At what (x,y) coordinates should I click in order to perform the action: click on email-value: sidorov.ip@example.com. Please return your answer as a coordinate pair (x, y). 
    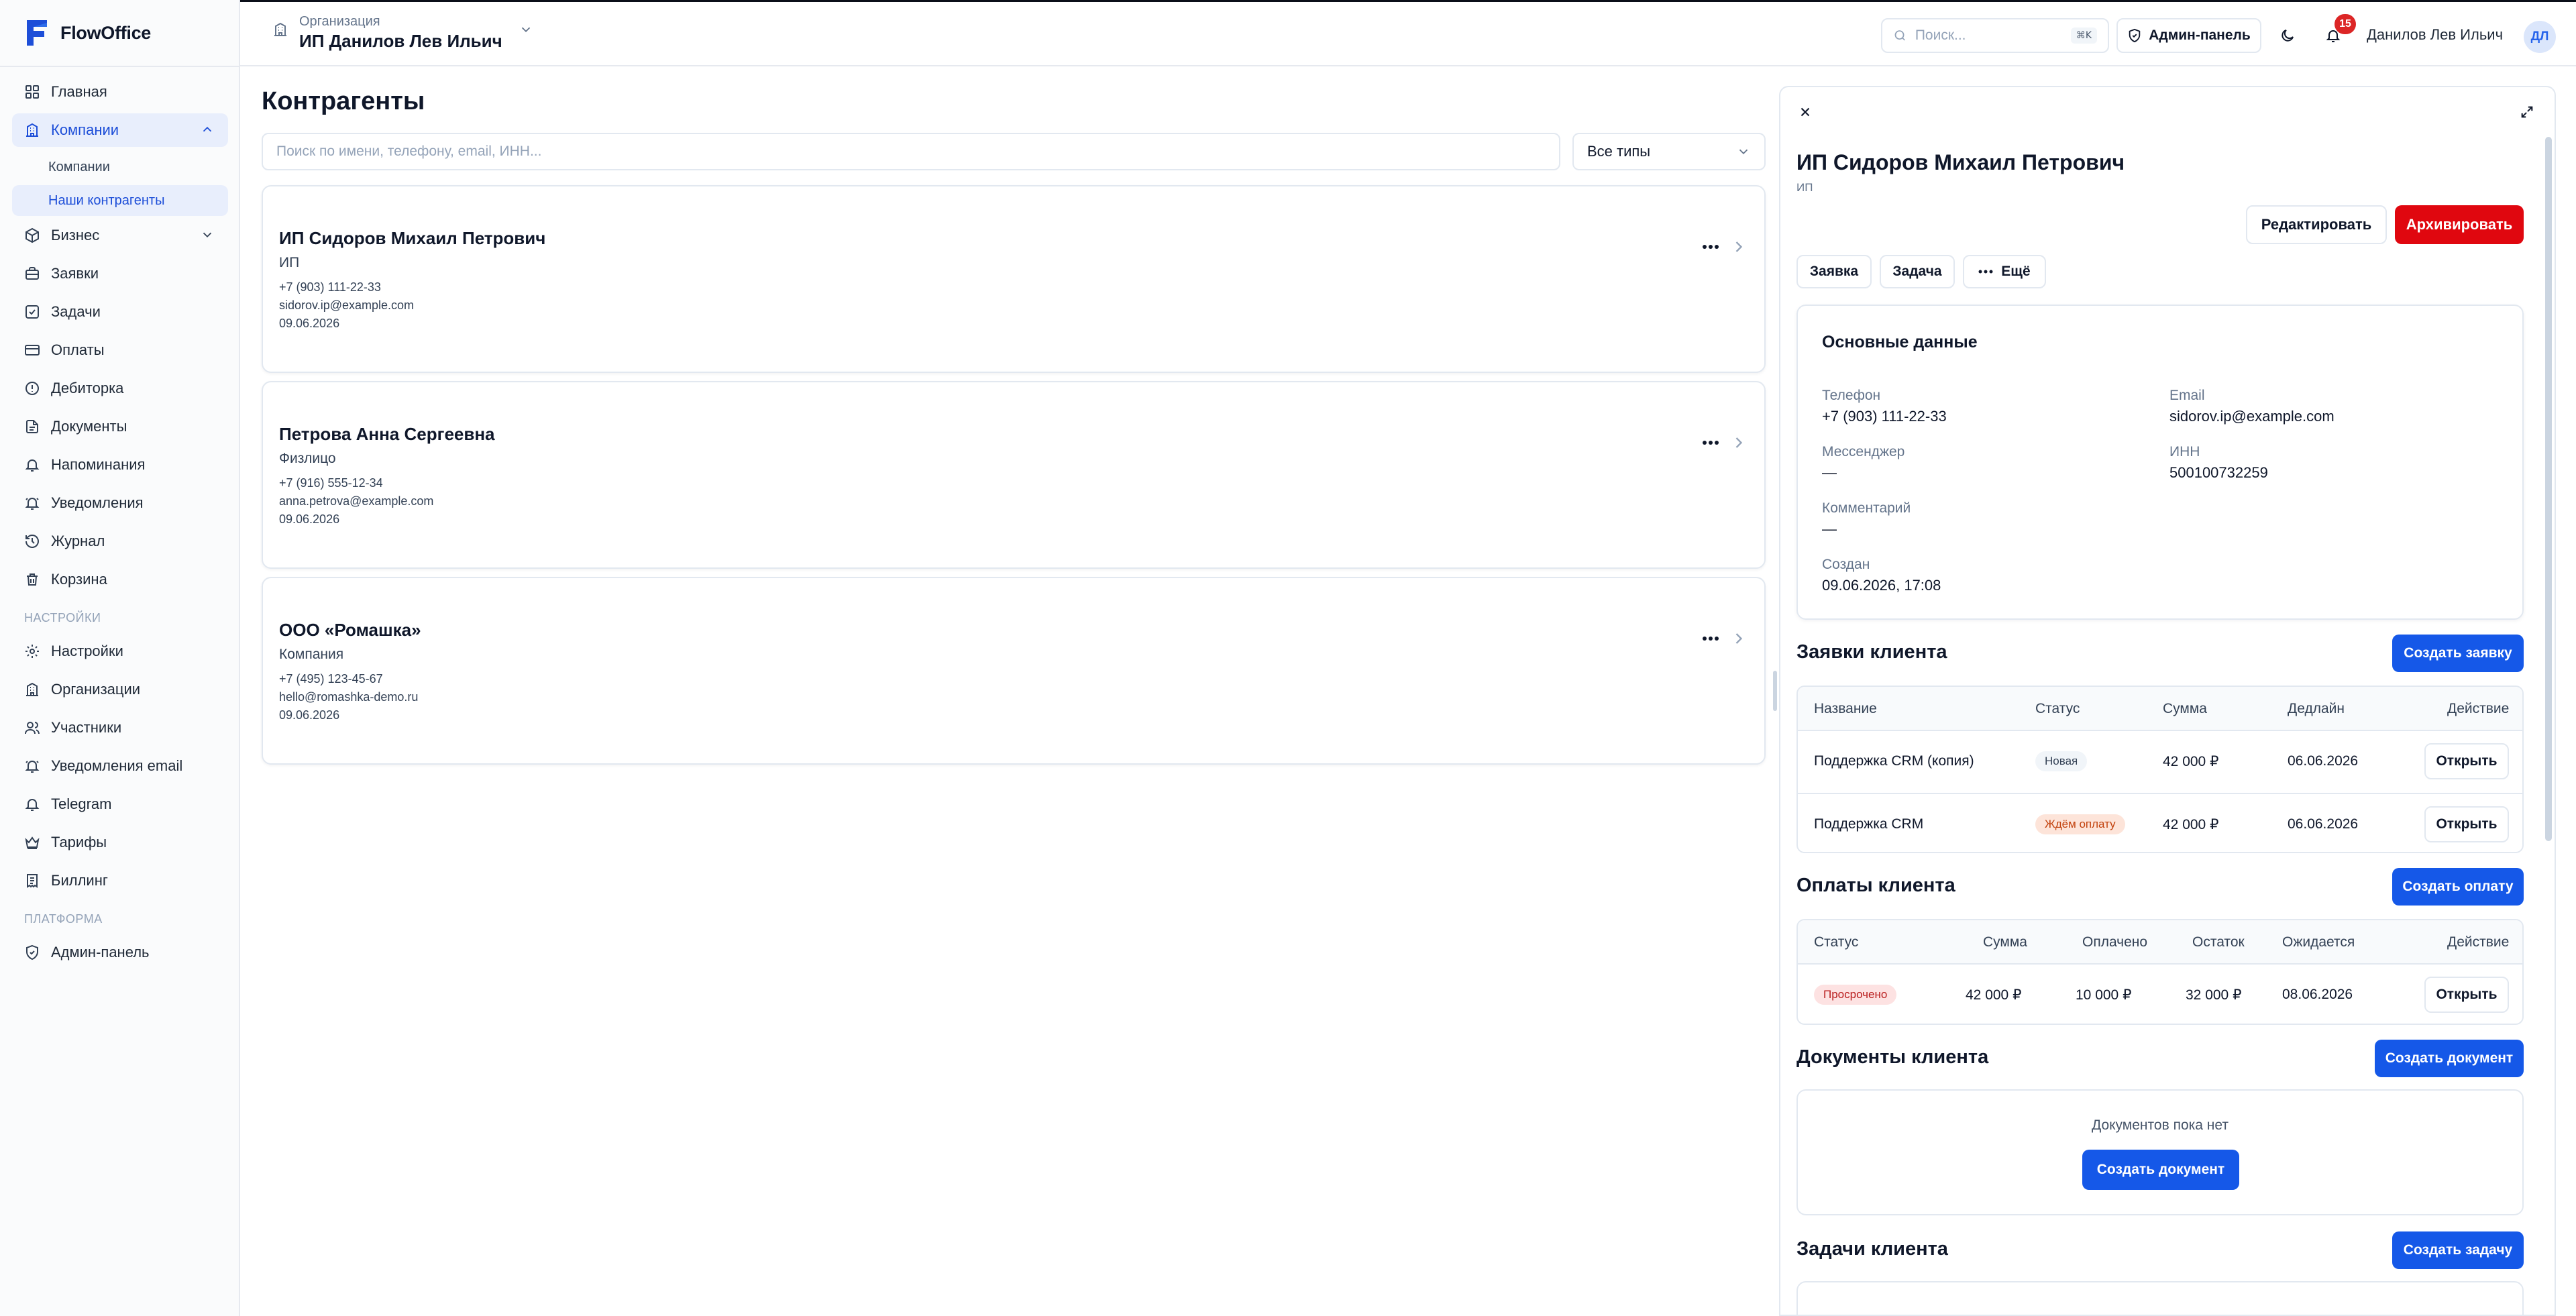
    Looking at the image, I should click on (2251, 416).